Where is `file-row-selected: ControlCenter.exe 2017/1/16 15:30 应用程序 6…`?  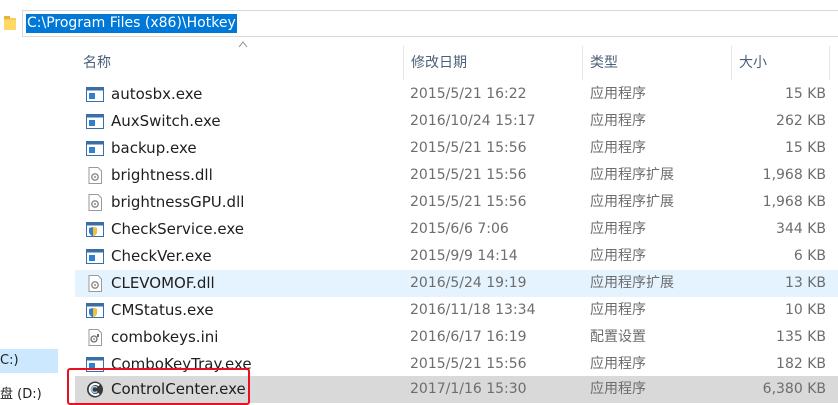 file-row-selected: ControlCenter.exe 2017/1/16 15:30 应用程序 6… is located at coordinates (456, 389).